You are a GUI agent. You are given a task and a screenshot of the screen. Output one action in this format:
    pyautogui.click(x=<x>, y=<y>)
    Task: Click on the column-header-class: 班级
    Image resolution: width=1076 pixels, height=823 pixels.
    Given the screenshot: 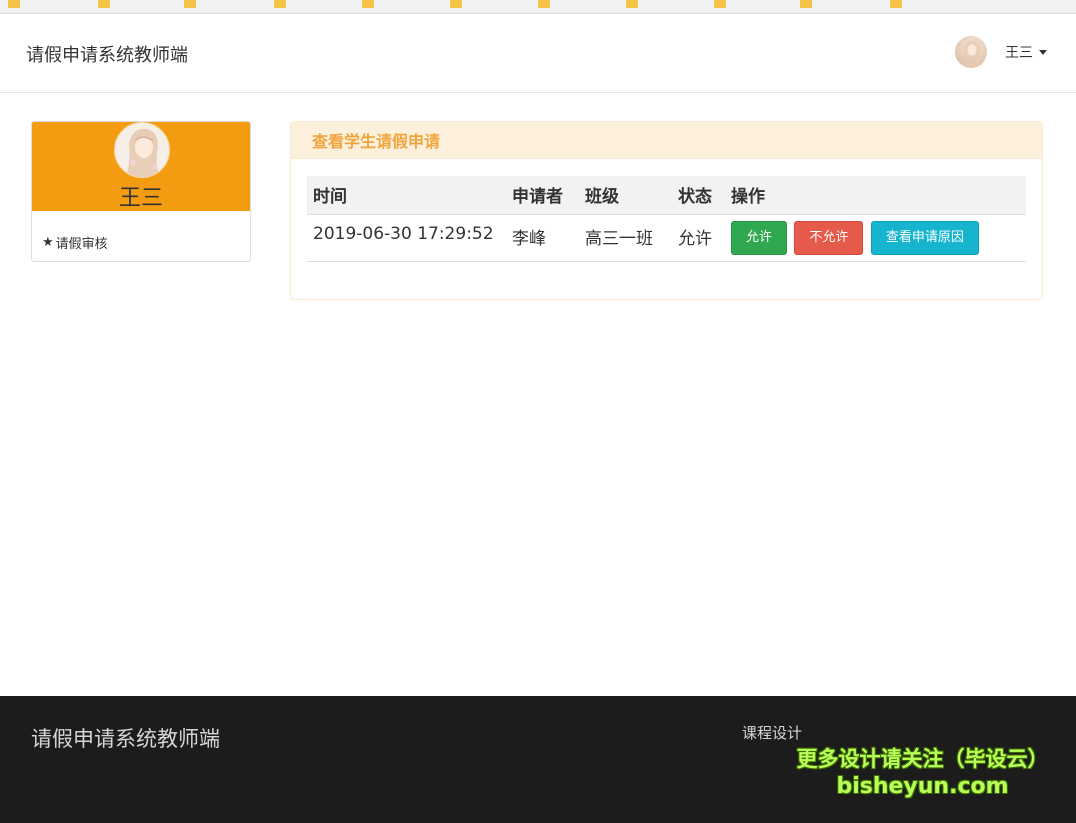 What is the action you would take?
    pyautogui.click(x=625, y=195)
    